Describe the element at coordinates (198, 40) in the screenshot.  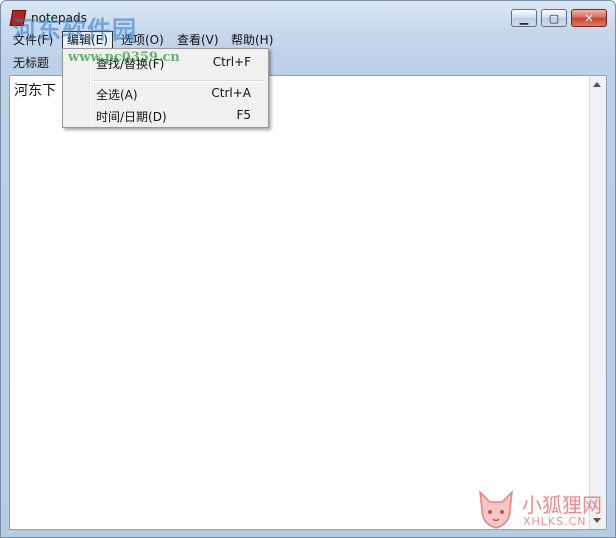
I see `menu-view: 查看(V)` at that location.